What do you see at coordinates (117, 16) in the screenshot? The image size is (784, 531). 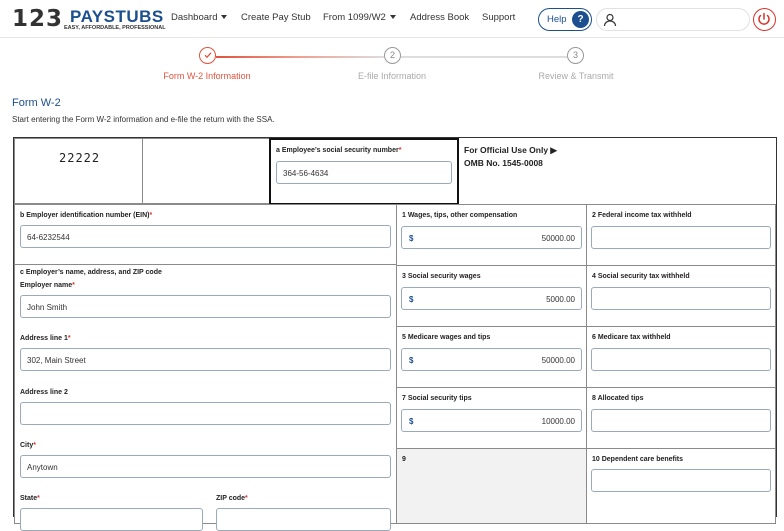 I see `logo-brand-name: PAYSTUBS` at bounding box center [117, 16].